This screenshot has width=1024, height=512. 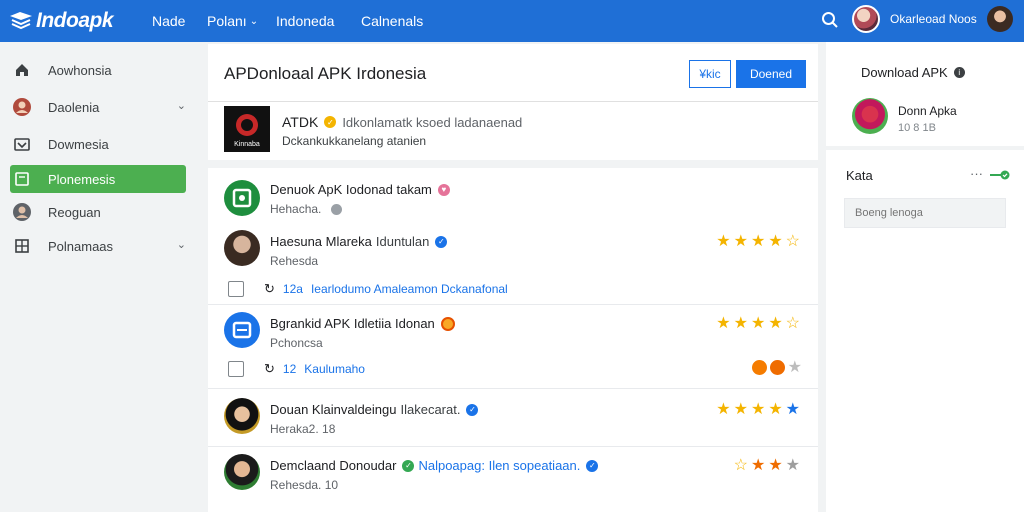 I want to click on app-meta-text: Hehacha., so click(x=296, y=209).